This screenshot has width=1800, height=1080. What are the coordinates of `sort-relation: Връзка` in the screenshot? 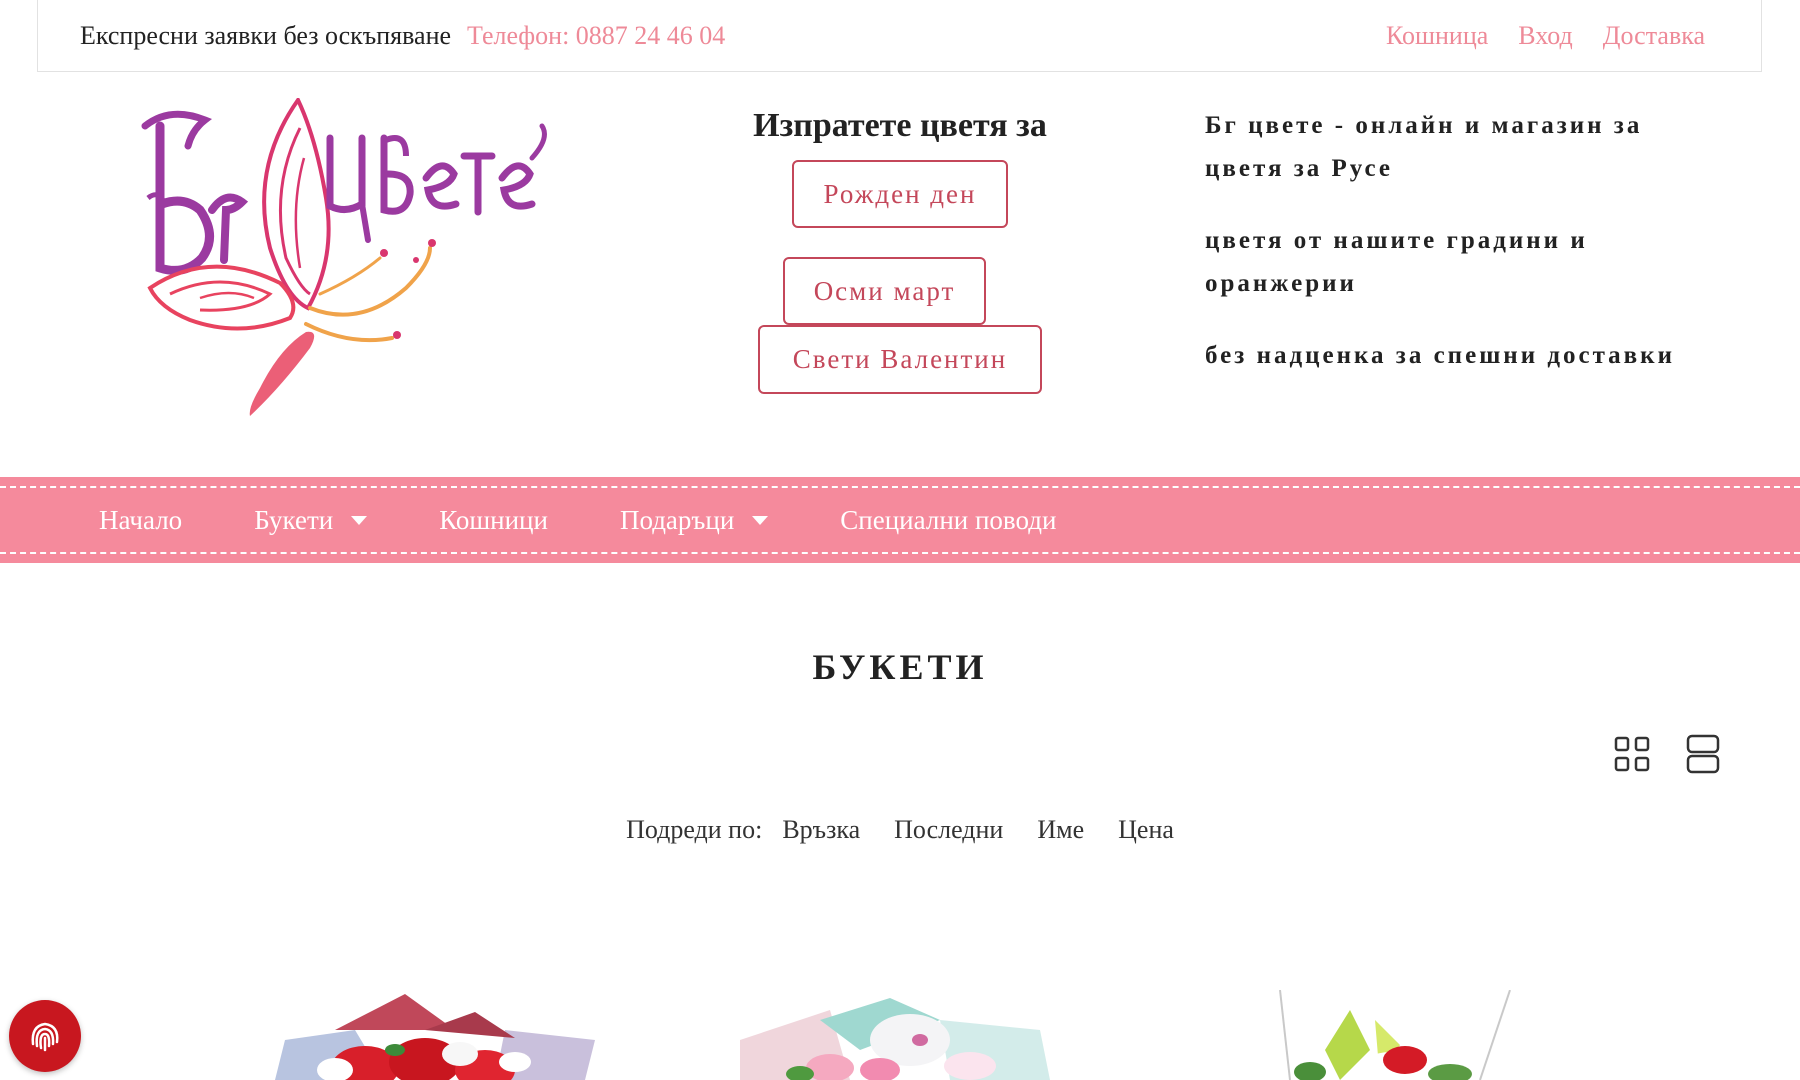 It's located at (821, 830).